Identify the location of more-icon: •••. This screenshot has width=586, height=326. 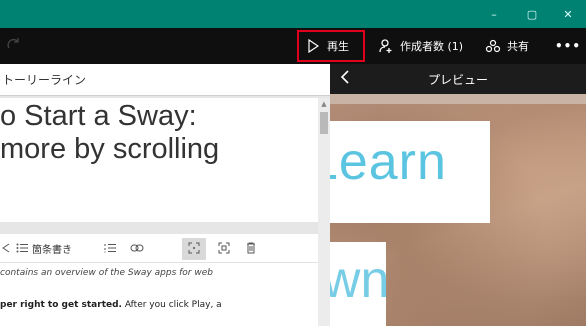
(568, 46).